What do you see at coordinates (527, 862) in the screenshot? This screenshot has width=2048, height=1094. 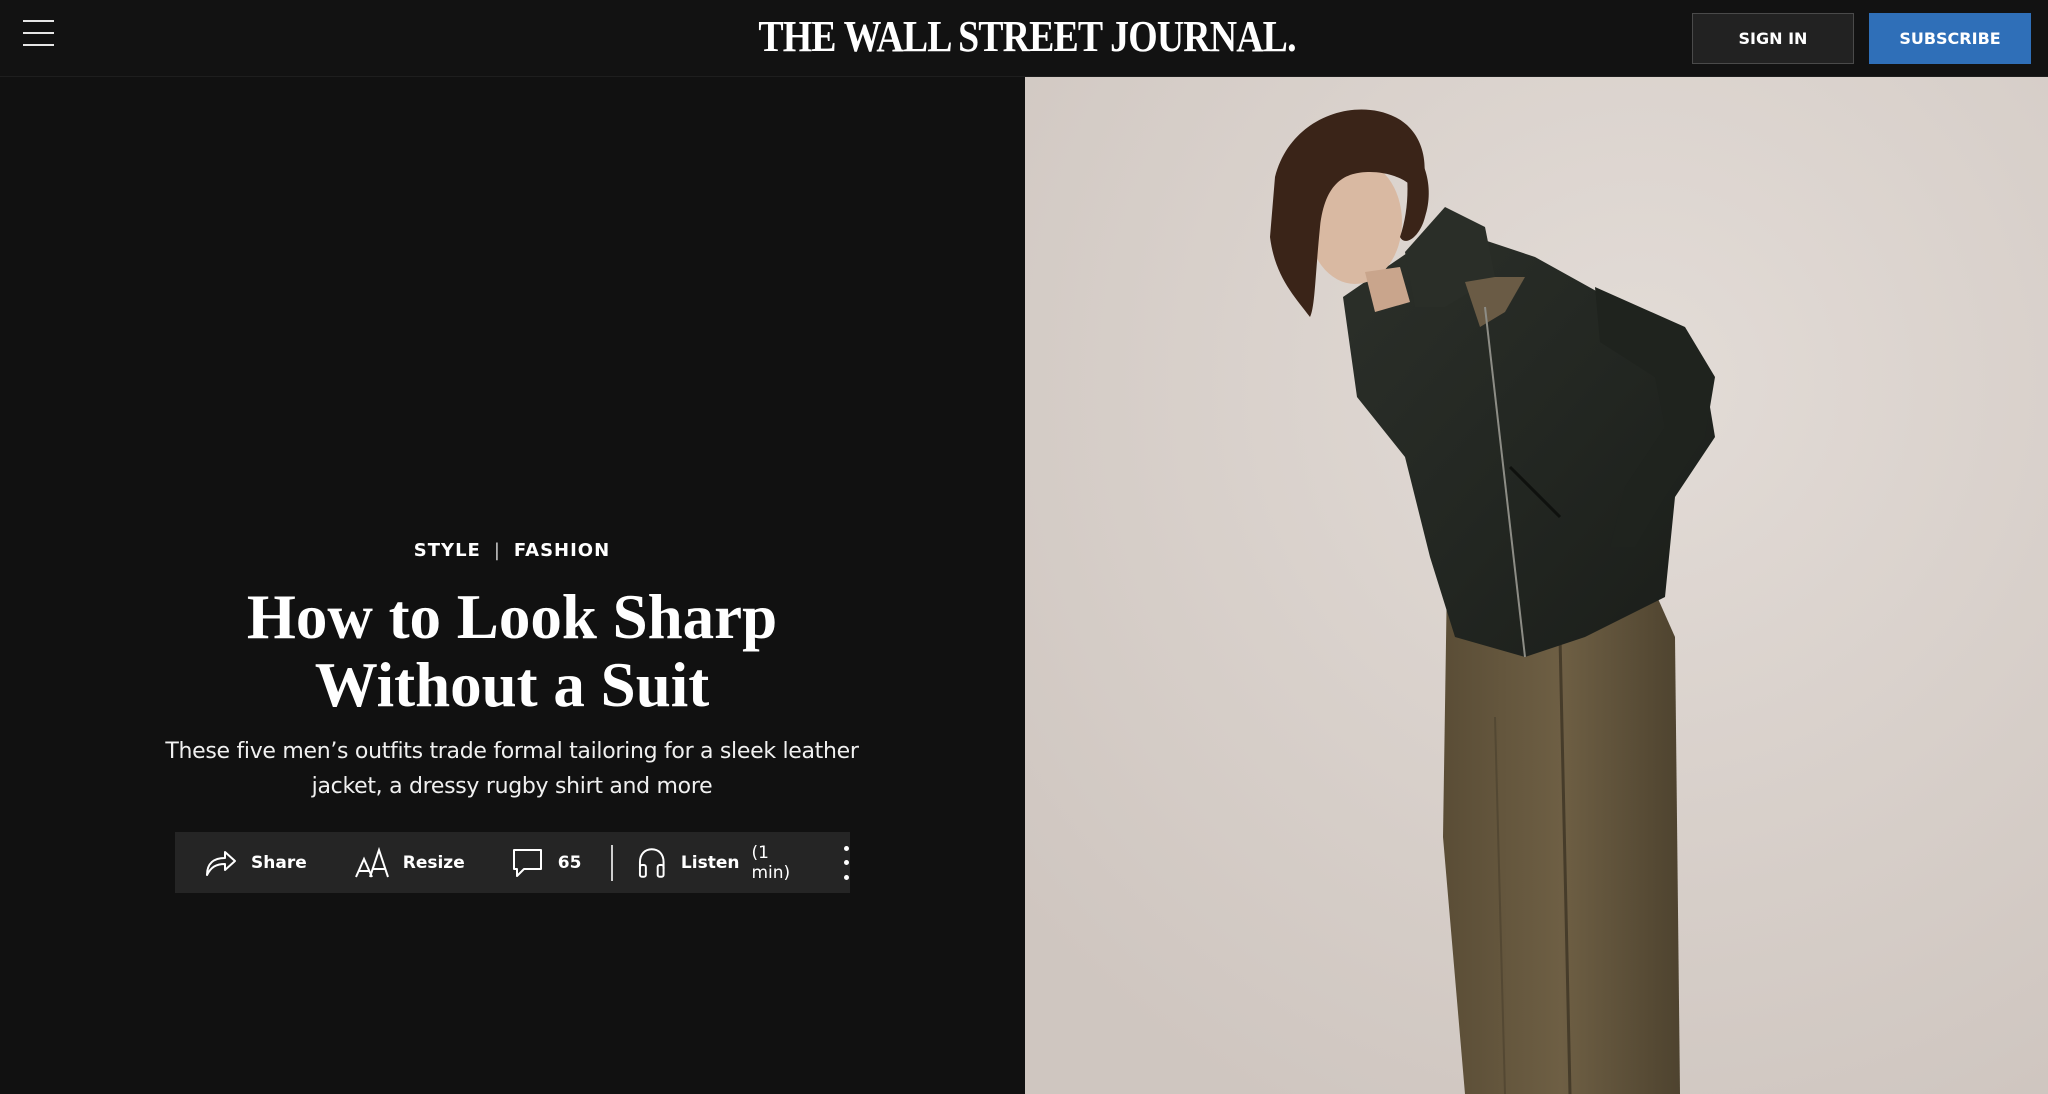 I see `comment-bubble-icon` at bounding box center [527, 862].